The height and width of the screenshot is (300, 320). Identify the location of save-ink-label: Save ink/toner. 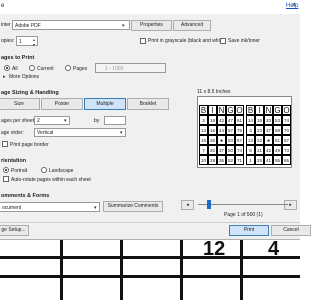
(244, 41).